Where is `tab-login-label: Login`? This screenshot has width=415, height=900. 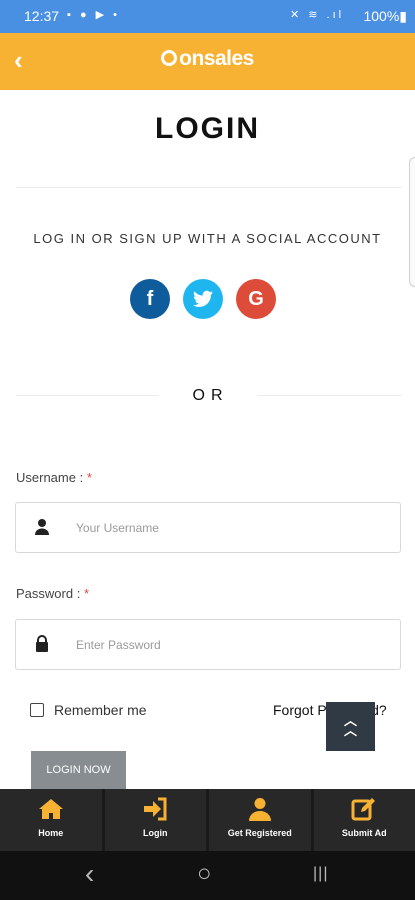 tab-login-label: Login is located at coordinates (155, 833).